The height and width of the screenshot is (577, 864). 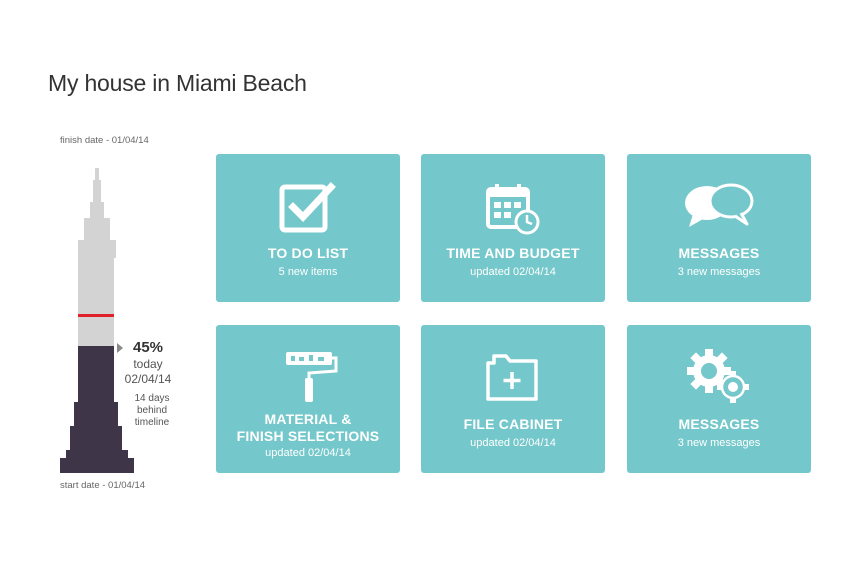 What do you see at coordinates (97, 174) in the screenshot?
I see `building-spire` at bounding box center [97, 174].